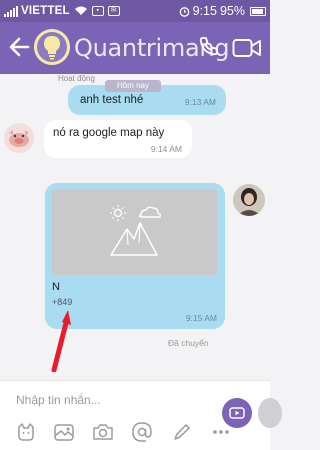  What do you see at coordinates (188, 343) in the screenshot?
I see `delivery-status: Đã chuyển` at bounding box center [188, 343].